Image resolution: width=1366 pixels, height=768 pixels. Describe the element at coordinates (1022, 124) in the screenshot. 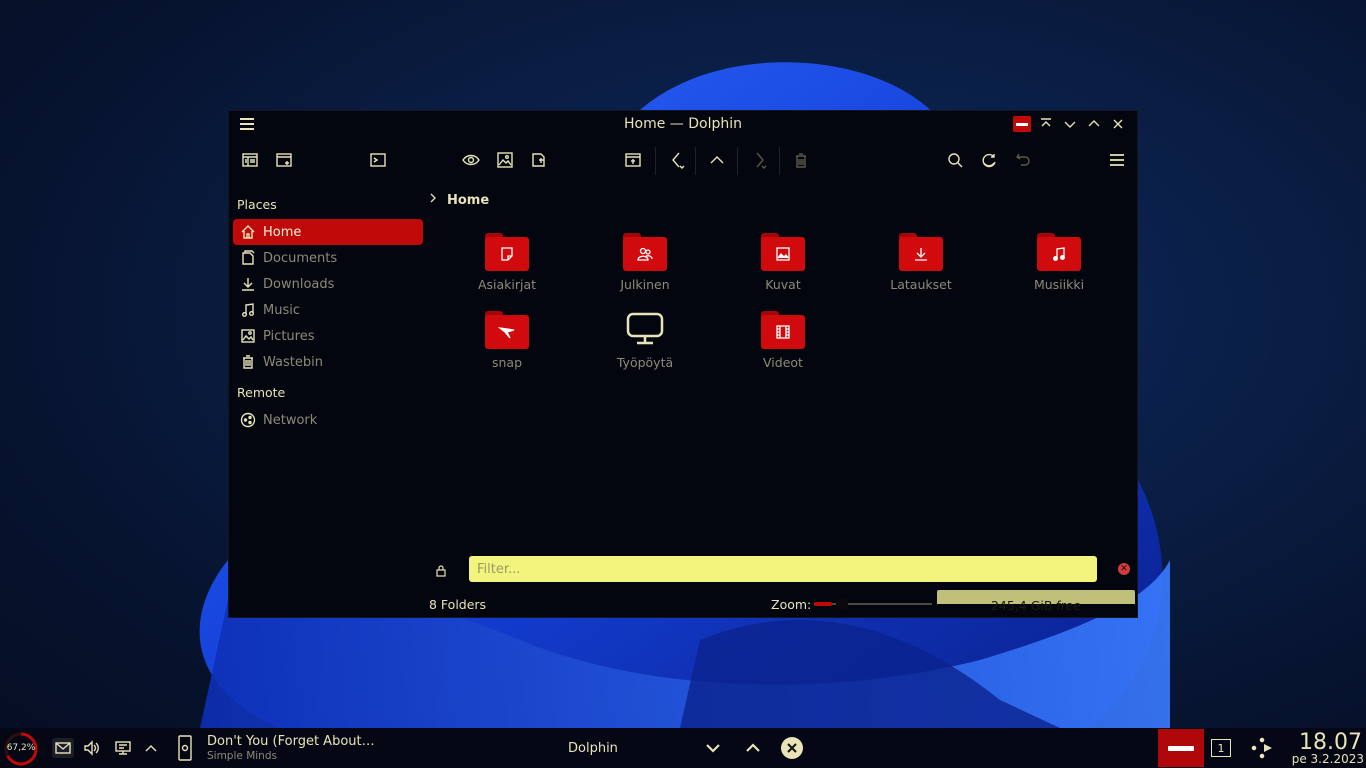

I see `app-menu-button` at that location.